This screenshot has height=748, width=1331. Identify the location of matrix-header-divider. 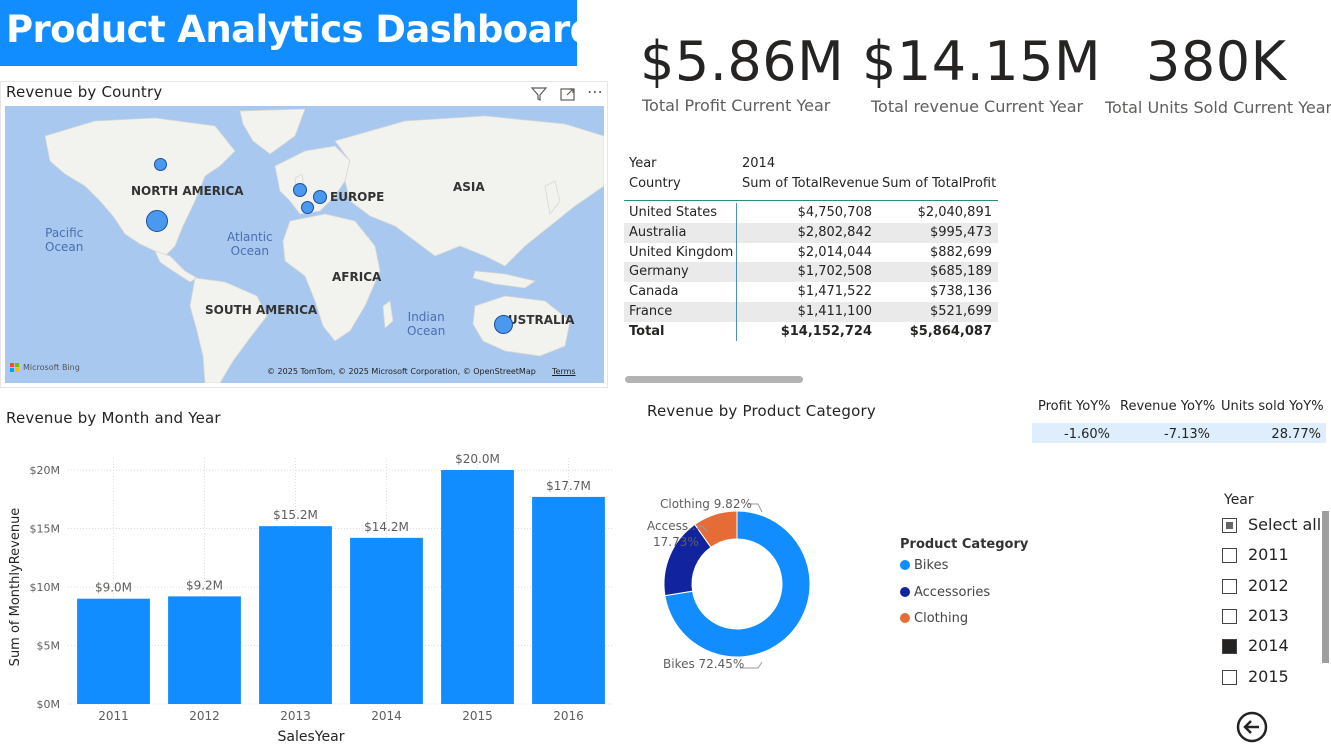
(811, 200).